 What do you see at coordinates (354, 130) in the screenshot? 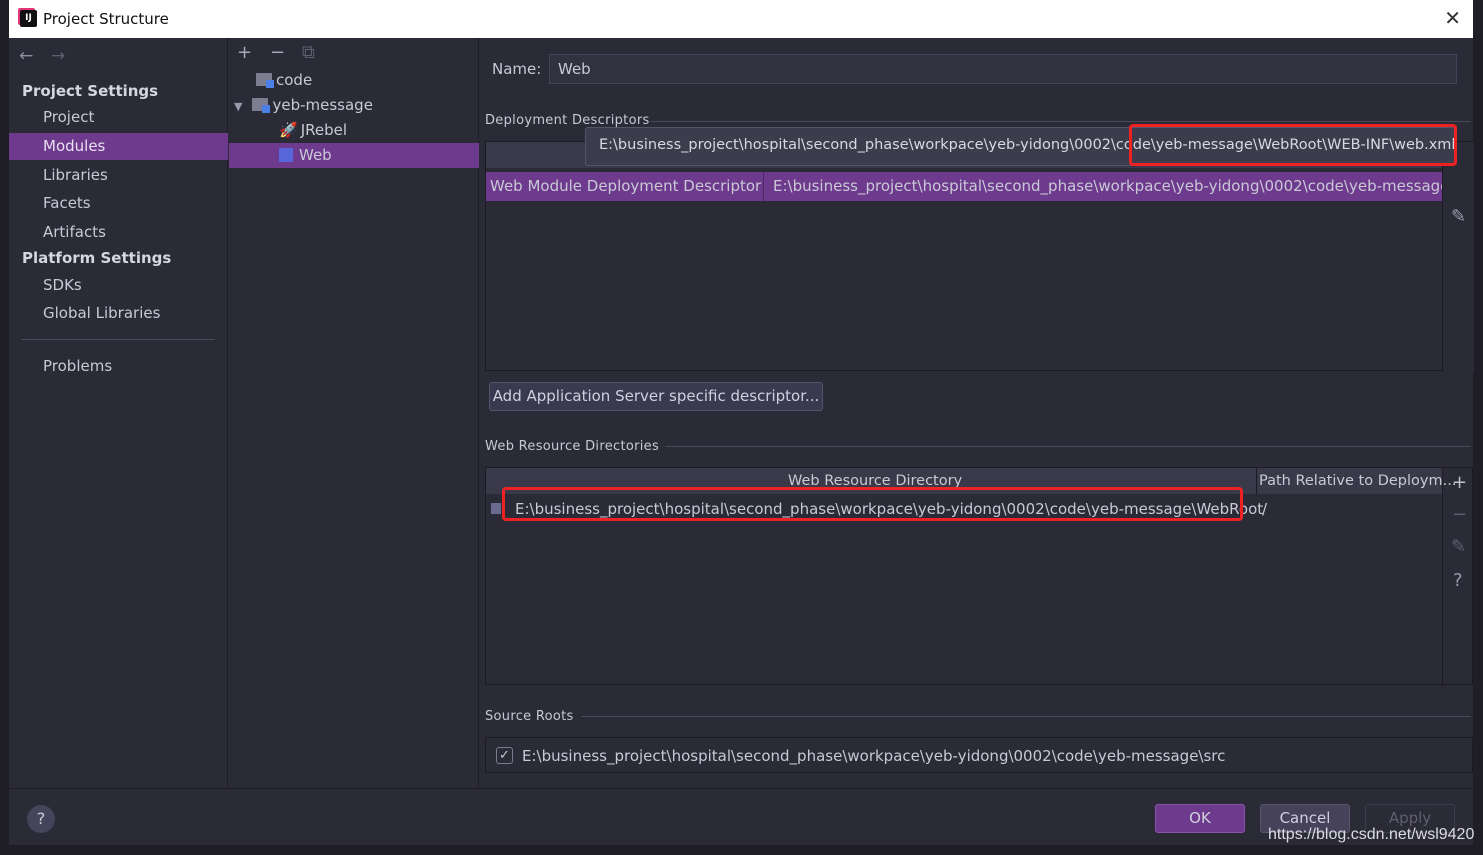
I see `tree-node-jrebel: 🚀 JRebel` at bounding box center [354, 130].